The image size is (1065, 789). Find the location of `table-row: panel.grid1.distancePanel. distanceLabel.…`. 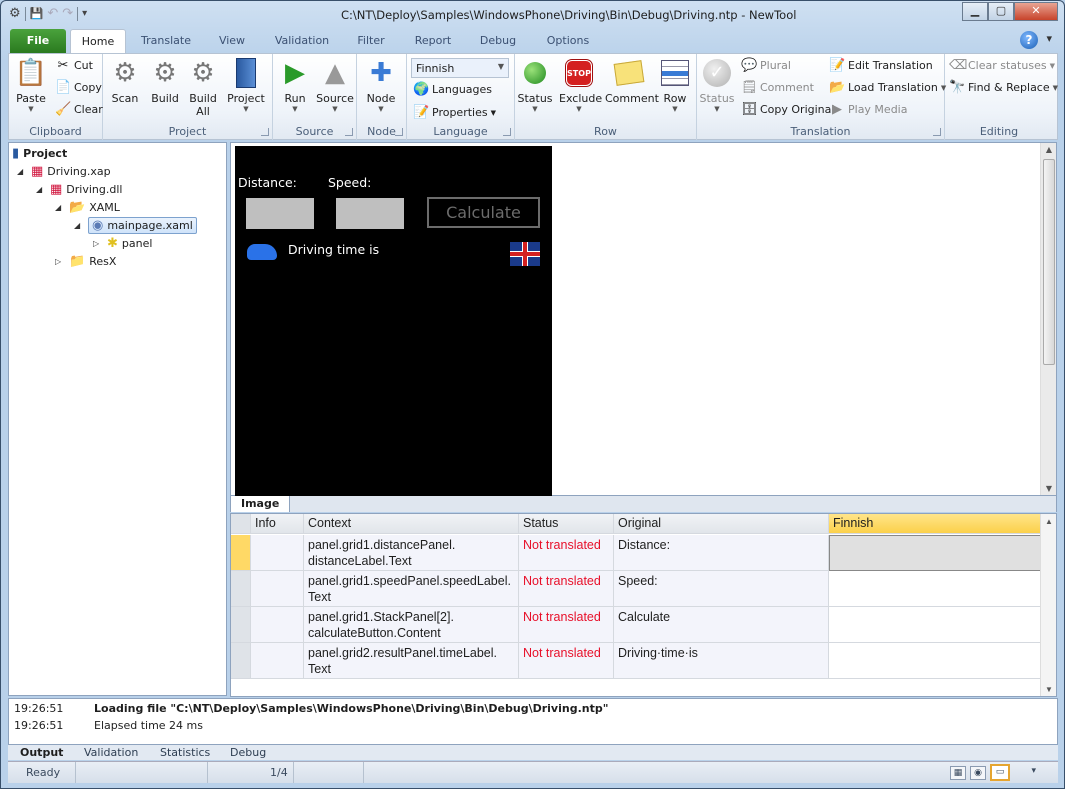

table-row: panel.grid1.distancePanel. distanceLabel.… is located at coordinates (636, 553).